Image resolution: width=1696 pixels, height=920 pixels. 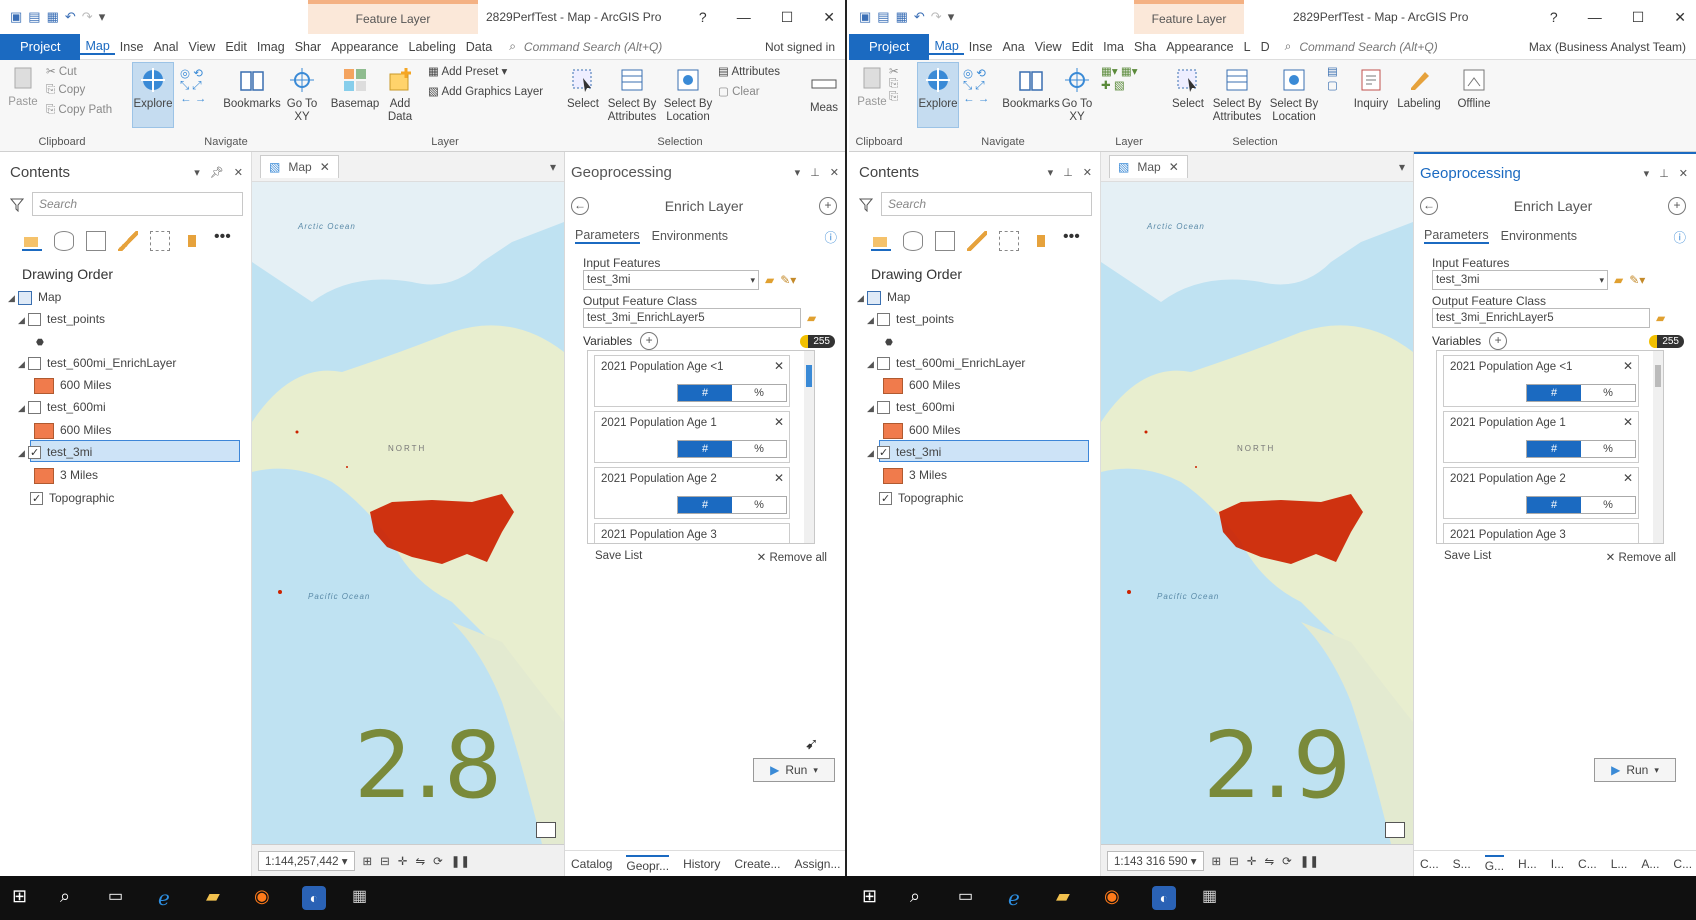 I want to click on tab-imagery: Ima, so click(x=1113, y=47).